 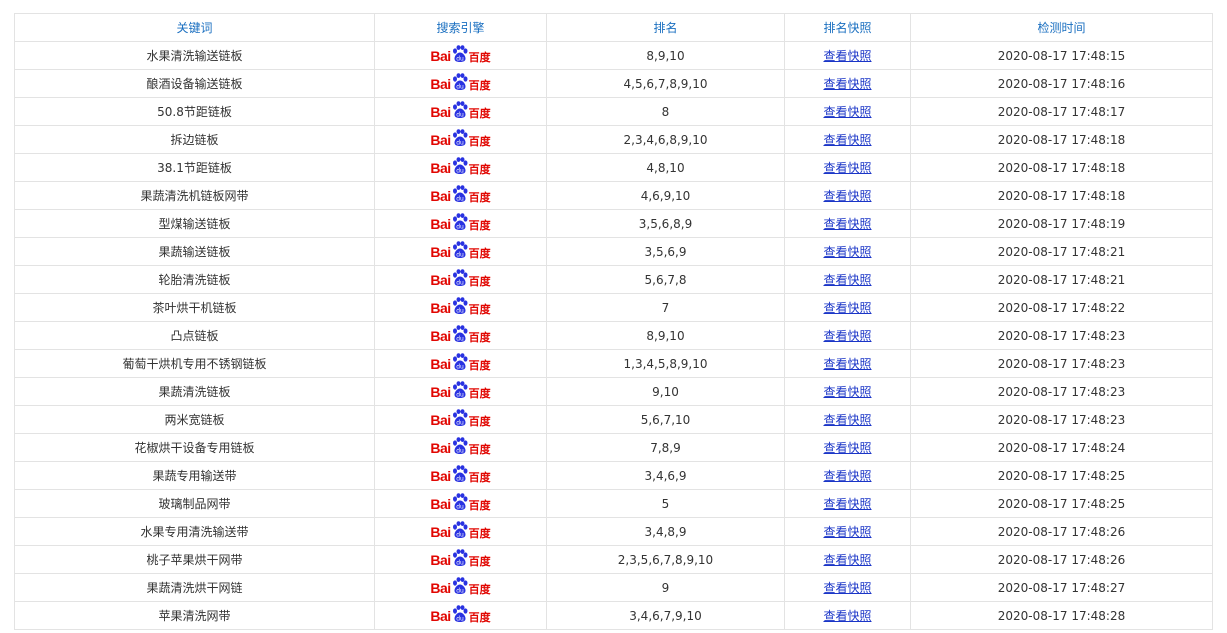 What do you see at coordinates (194, 83) in the screenshot?
I see `keyword-cell: 酿酒设备输送链板` at bounding box center [194, 83].